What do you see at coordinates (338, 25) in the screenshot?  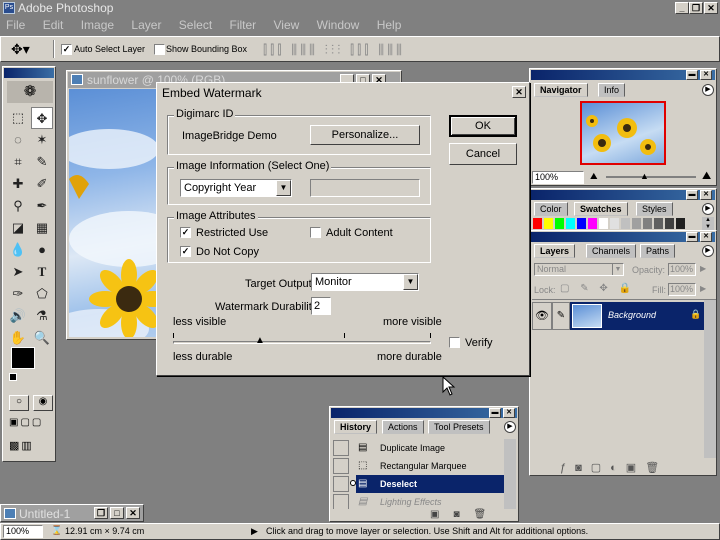 I see `menu-window: Window` at bounding box center [338, 25].